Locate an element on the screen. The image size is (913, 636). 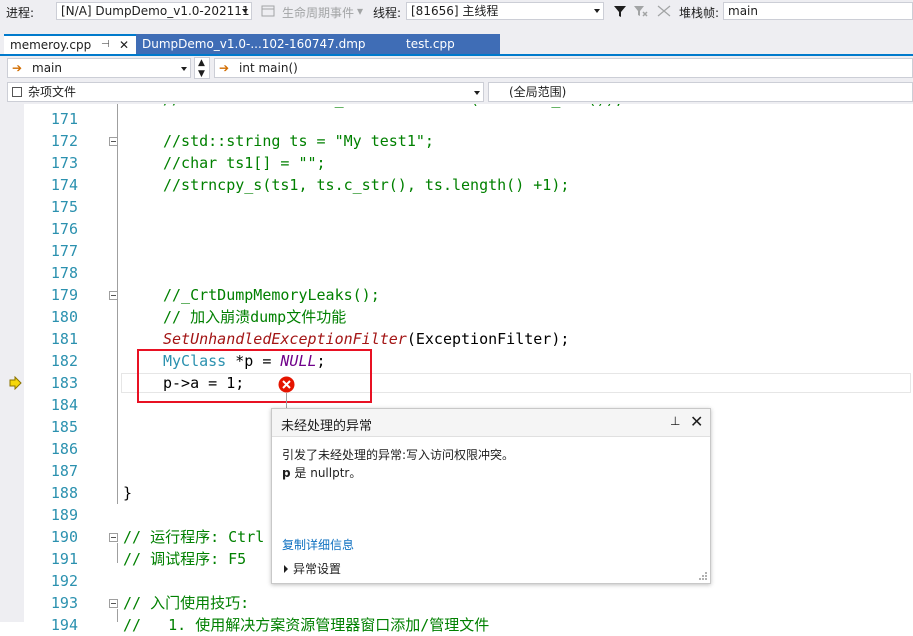
line-number: 178 is located at coordinates (64, 273).